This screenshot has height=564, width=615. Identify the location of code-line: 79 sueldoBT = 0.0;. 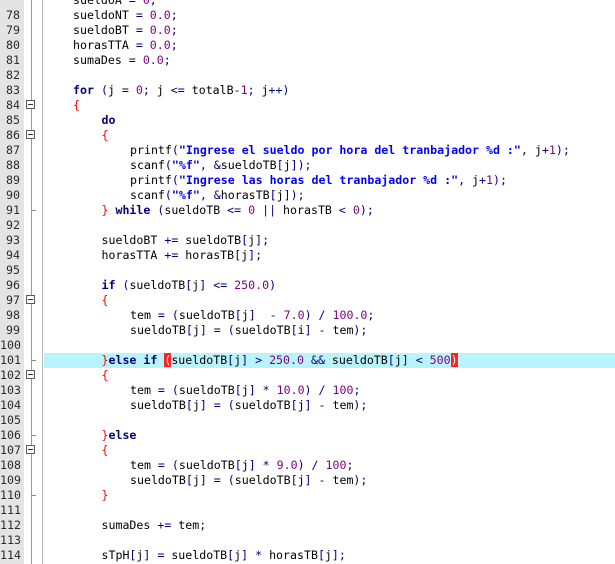
(307, 30).